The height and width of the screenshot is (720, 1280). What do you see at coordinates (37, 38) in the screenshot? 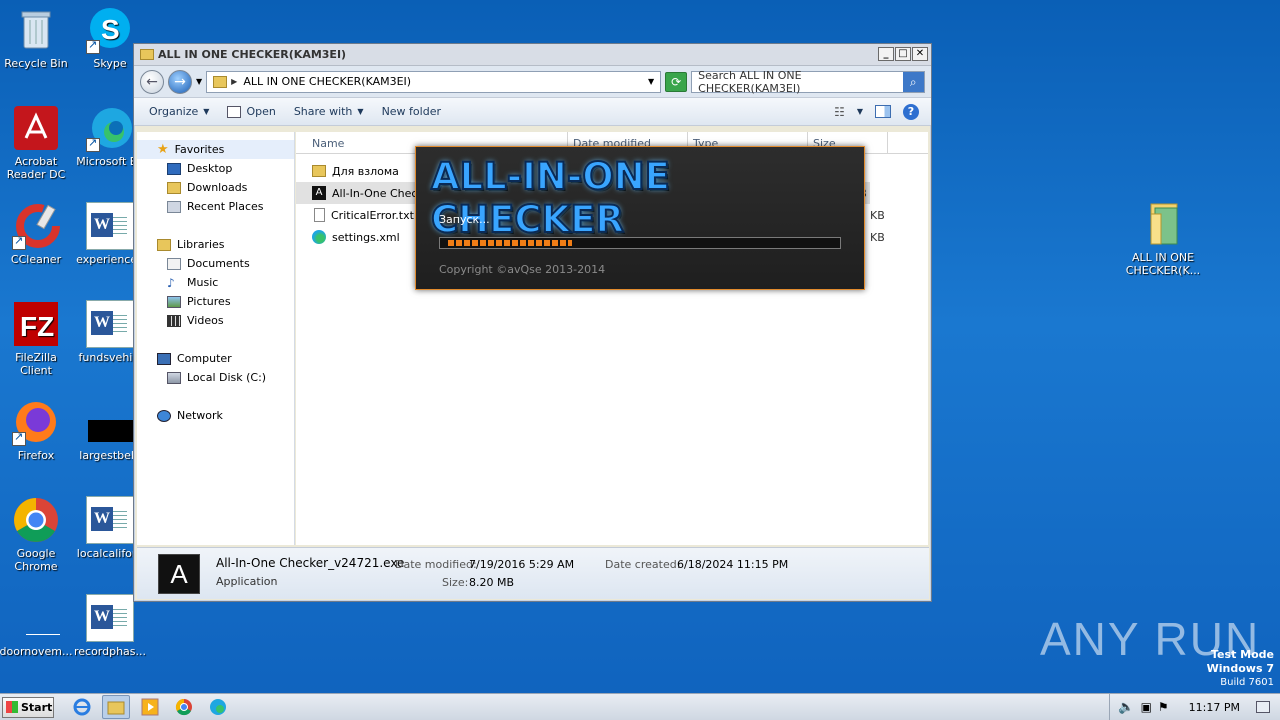
I see `desktop-icon-recycle-bin: Recycle Bin` at bounding box center [37, 38].